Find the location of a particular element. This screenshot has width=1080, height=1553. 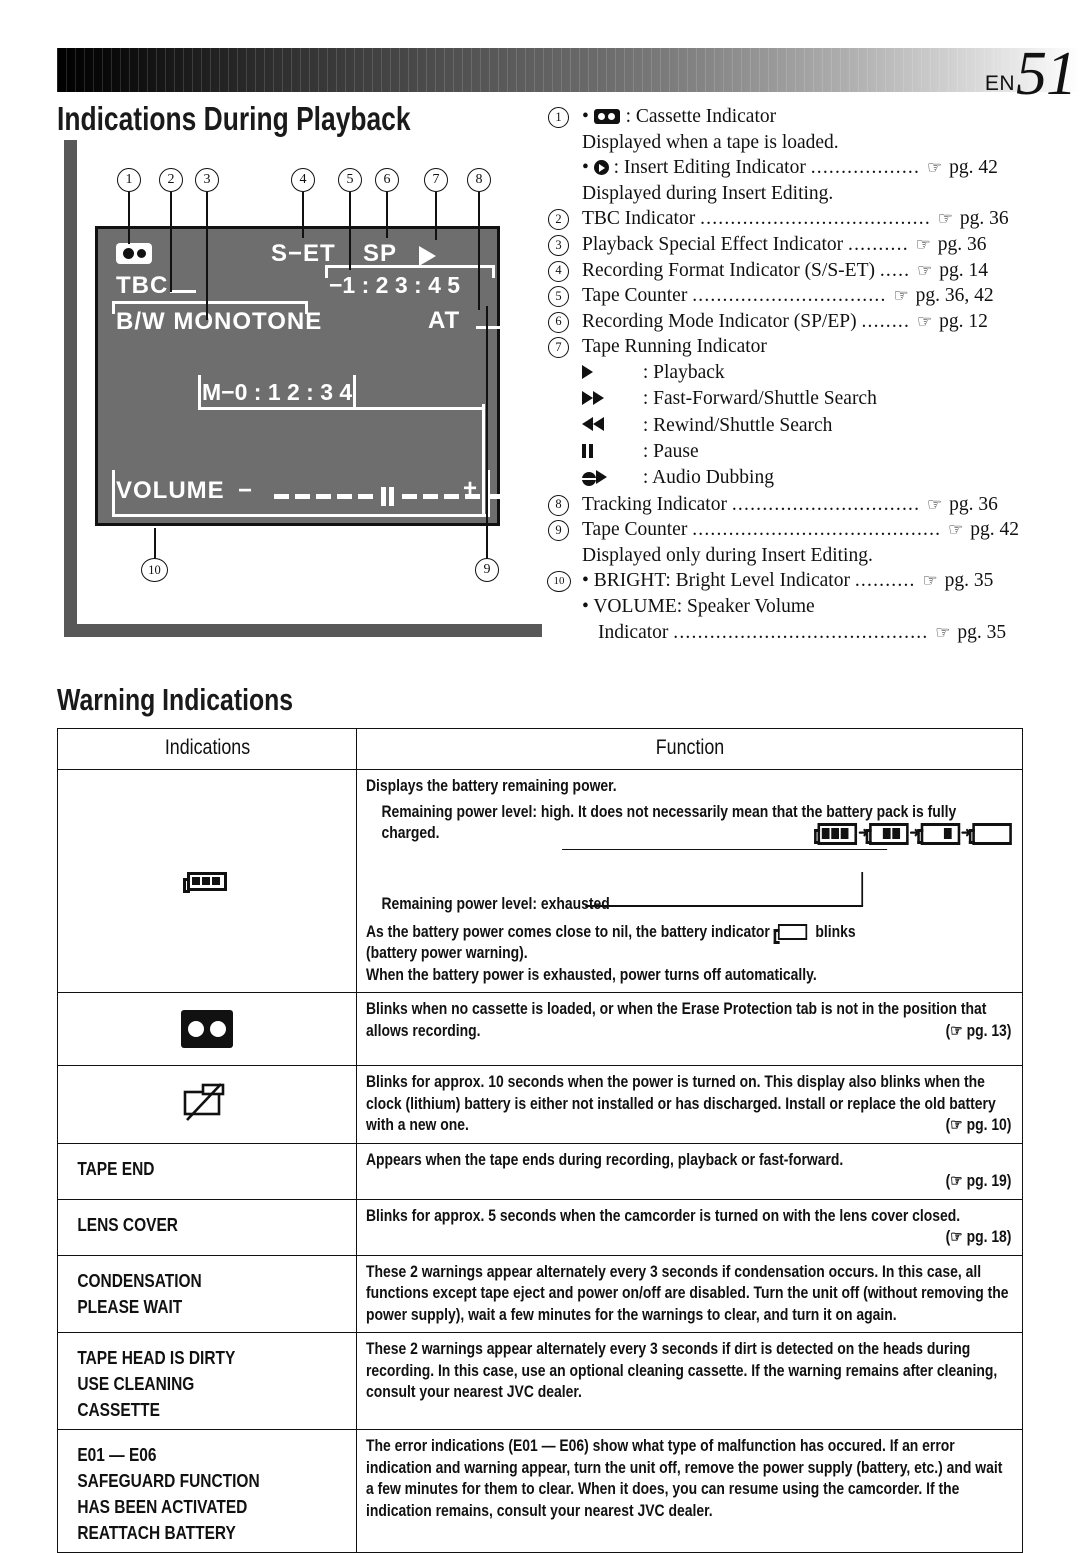

legend-bullet-6: 6 is located at coordinates (558, 322).